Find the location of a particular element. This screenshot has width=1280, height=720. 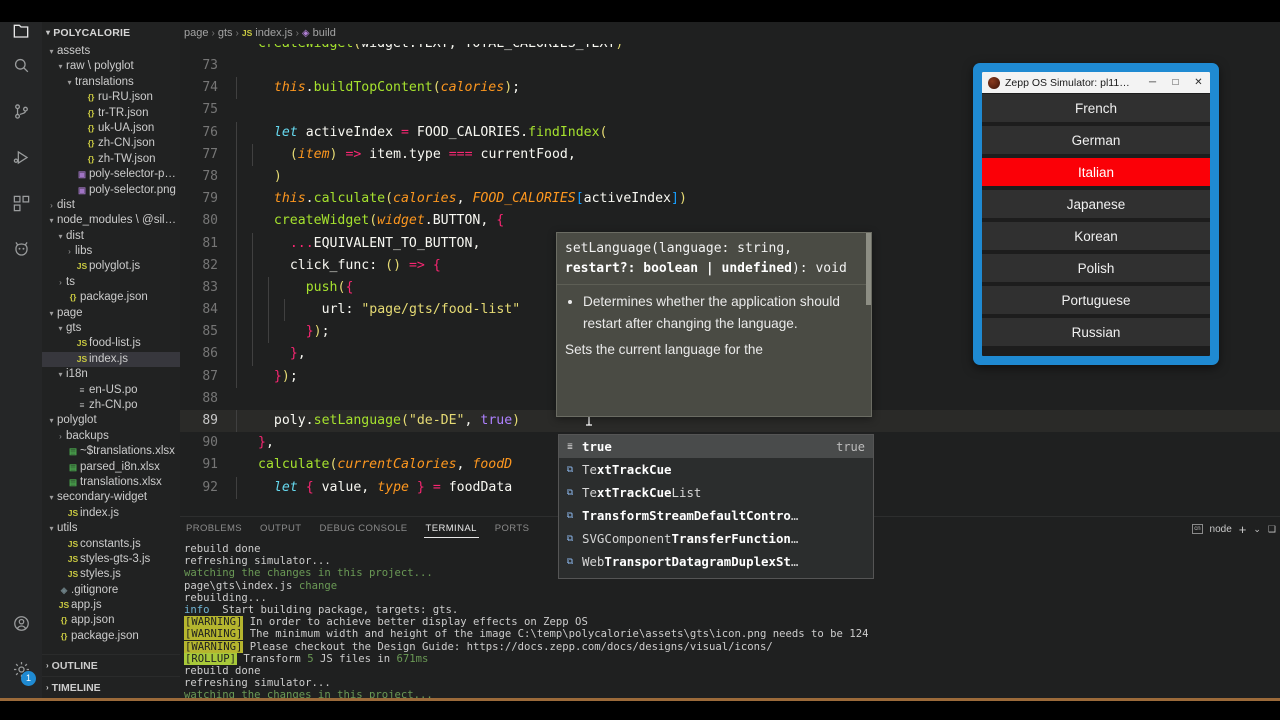

timeline-section: › TIMELINE is located at coordinates (111, 687).